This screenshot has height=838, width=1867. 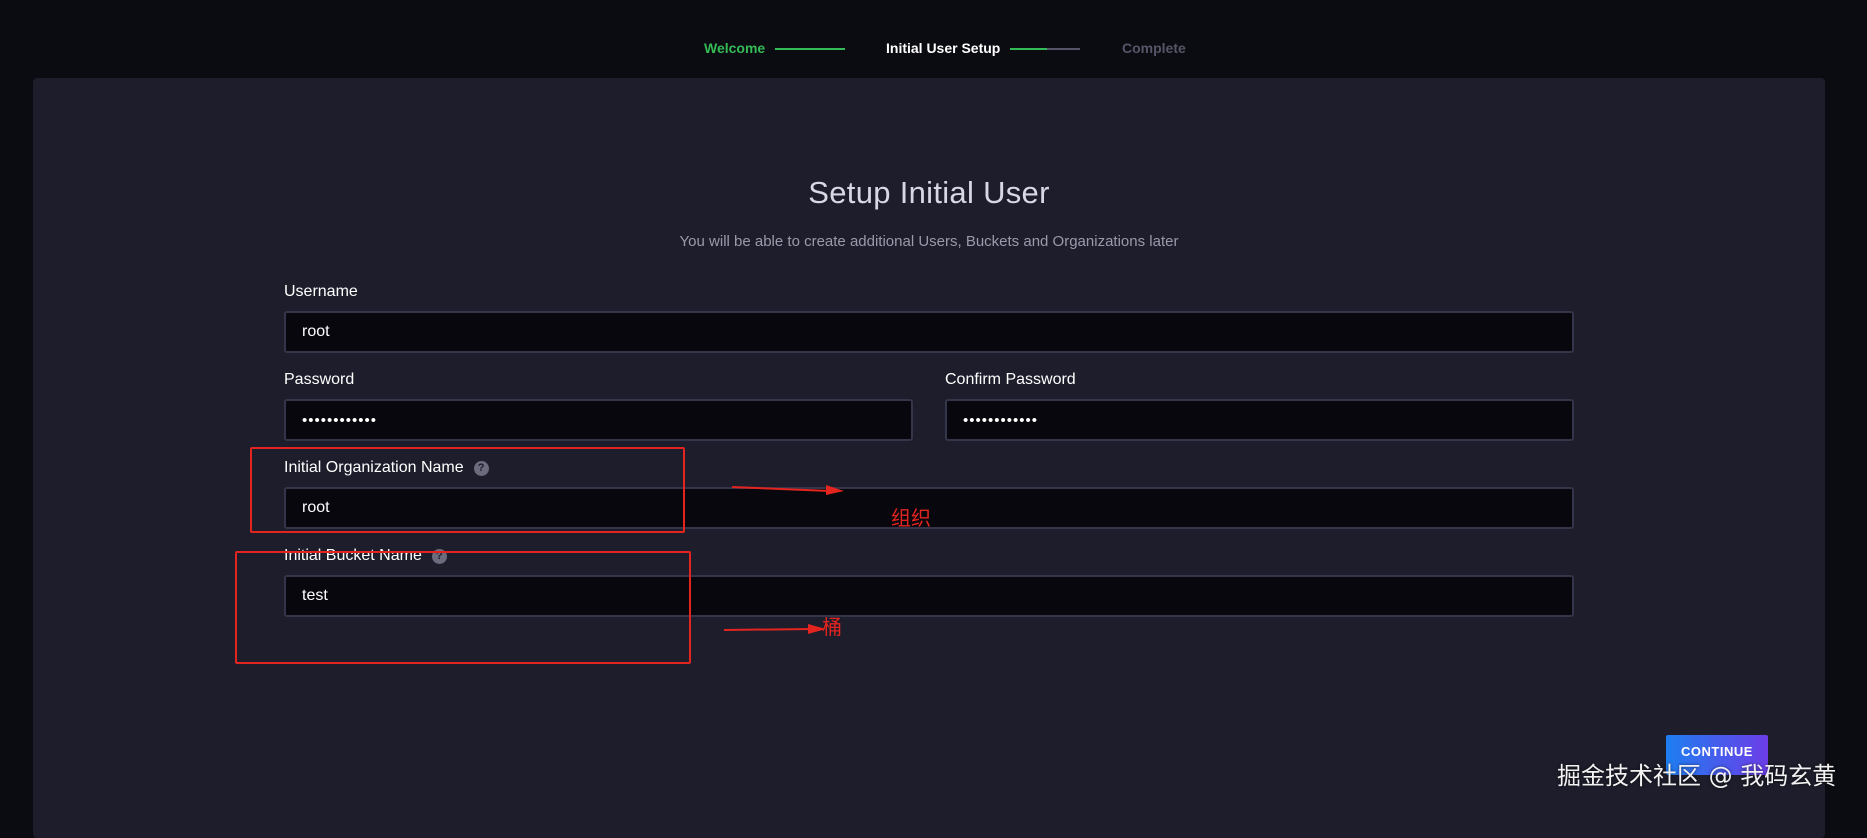 I want to click on annotation-arrow-org, so click(x=787, y=490).